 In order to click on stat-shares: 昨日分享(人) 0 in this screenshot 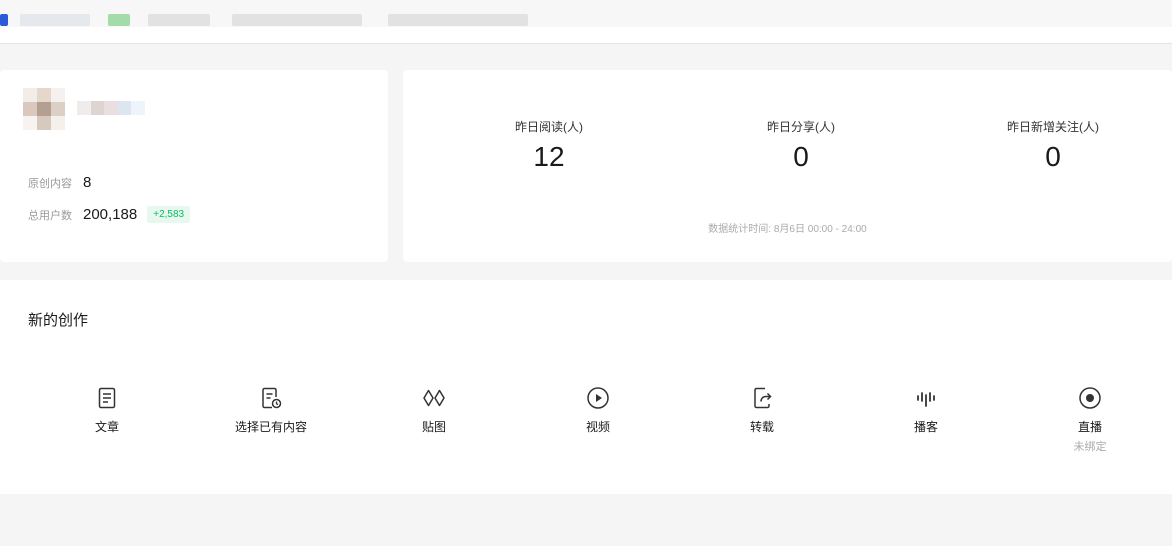, I will do `click(801, 145)`.